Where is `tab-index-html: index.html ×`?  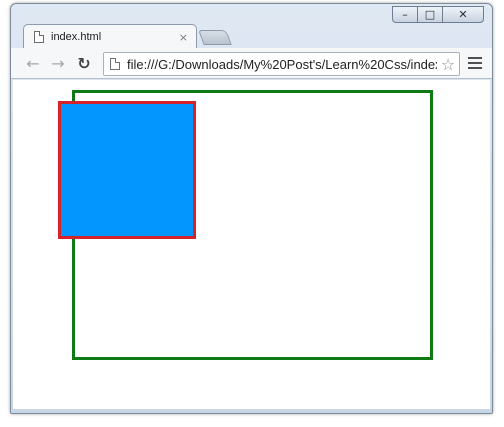 tab-index-html: index.html × is located at coordinates (110, 36).